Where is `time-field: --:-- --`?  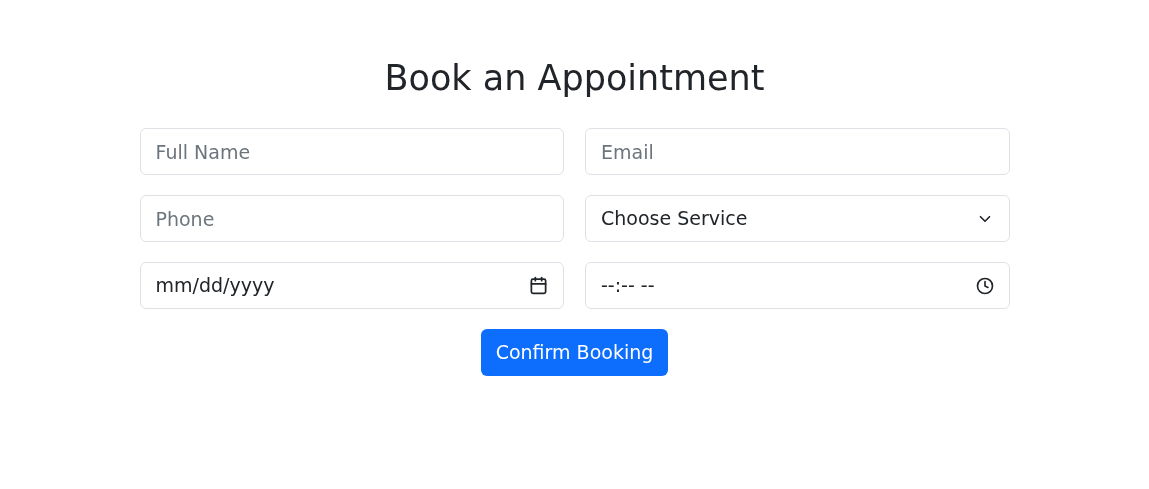 time-field: --:-- -- is located at coordinates (797, 285).